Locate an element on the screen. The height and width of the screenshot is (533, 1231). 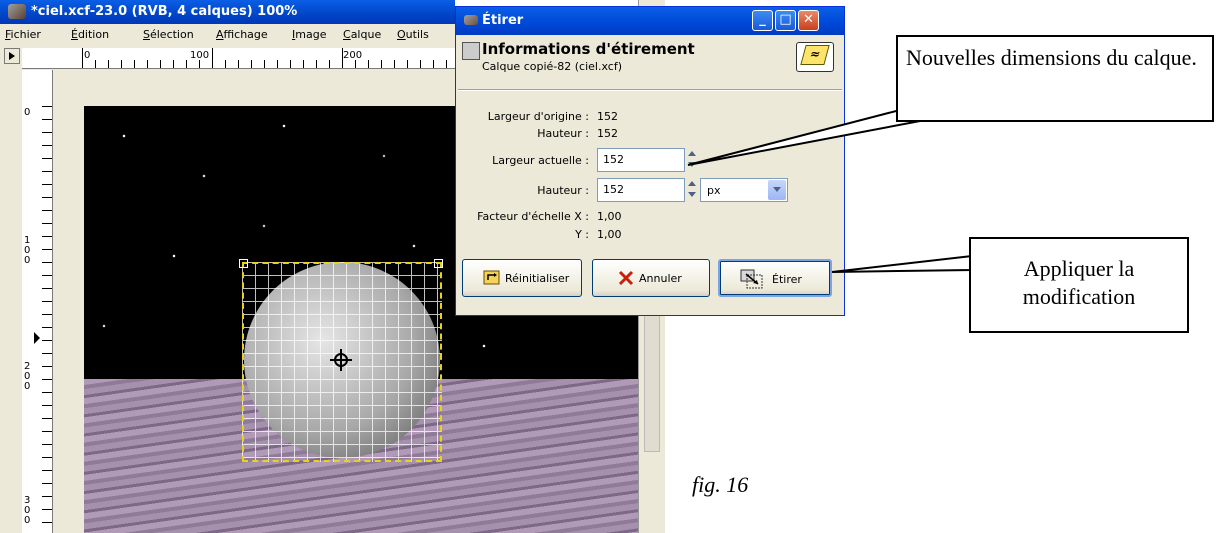
figure-label: fig. 16 is located at coordinates (720, 484).